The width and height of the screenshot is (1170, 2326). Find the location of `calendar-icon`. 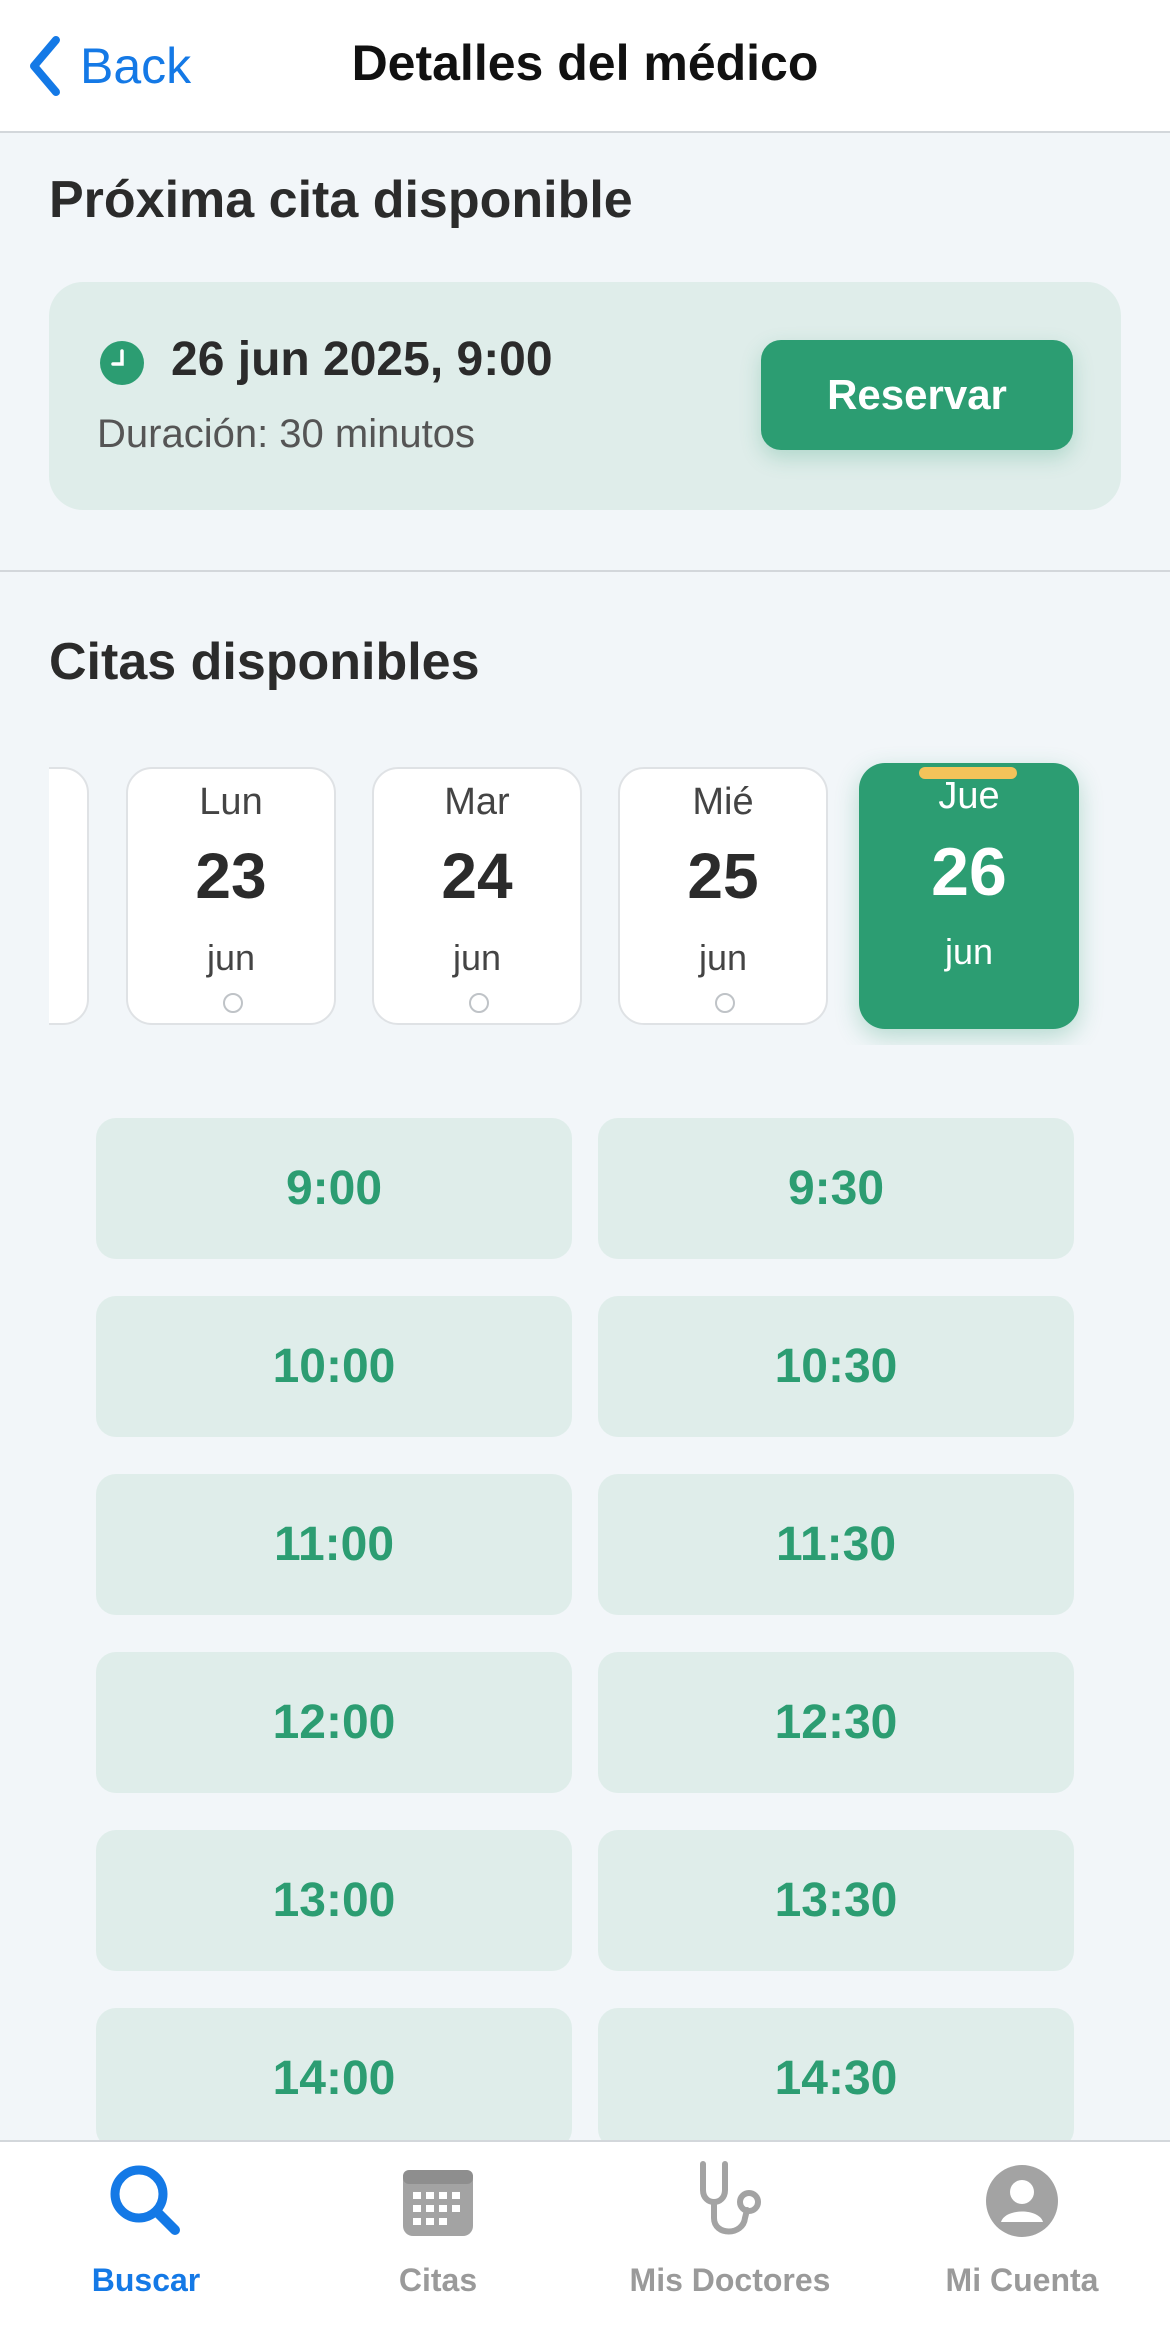

calendar-icon is located at coordinates (438, 2203).